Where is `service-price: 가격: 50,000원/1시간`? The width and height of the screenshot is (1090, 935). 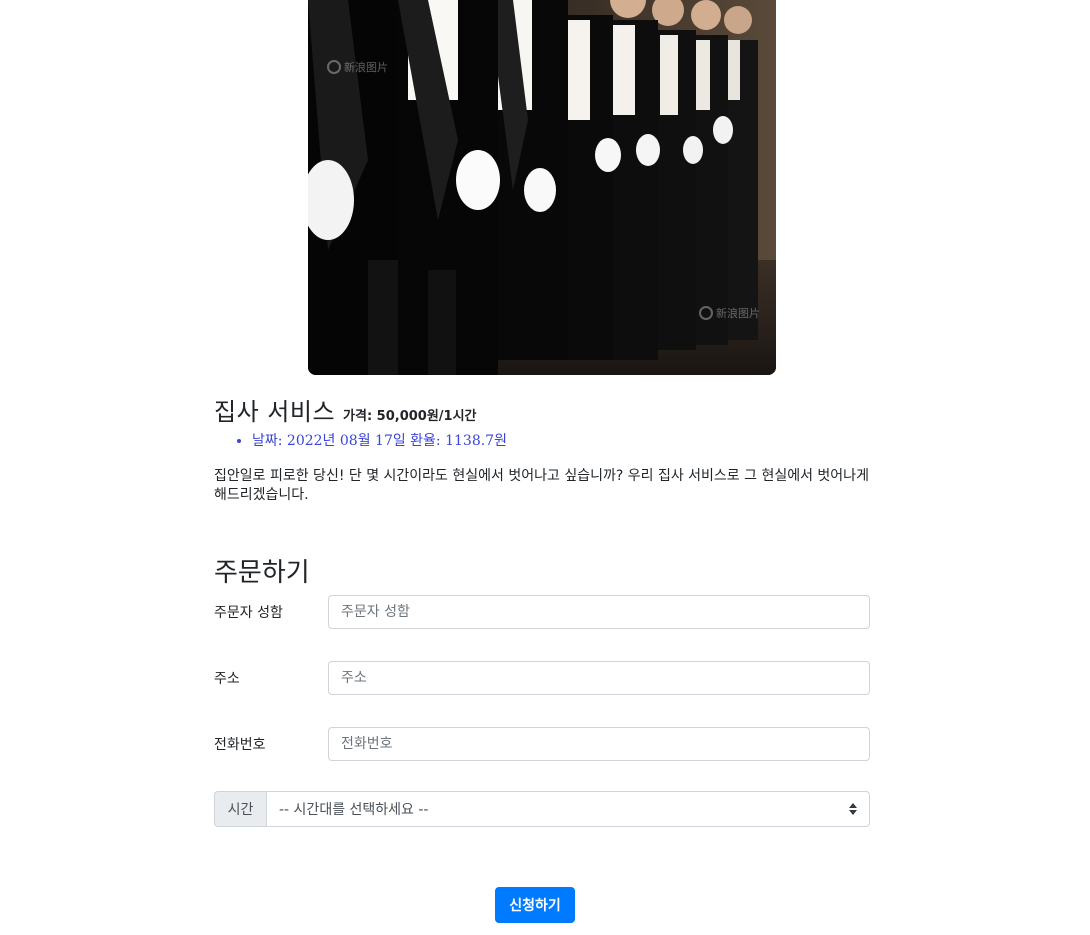
service-price: 가격: 50,000원/1시간 is located at coordinates (410, 416).